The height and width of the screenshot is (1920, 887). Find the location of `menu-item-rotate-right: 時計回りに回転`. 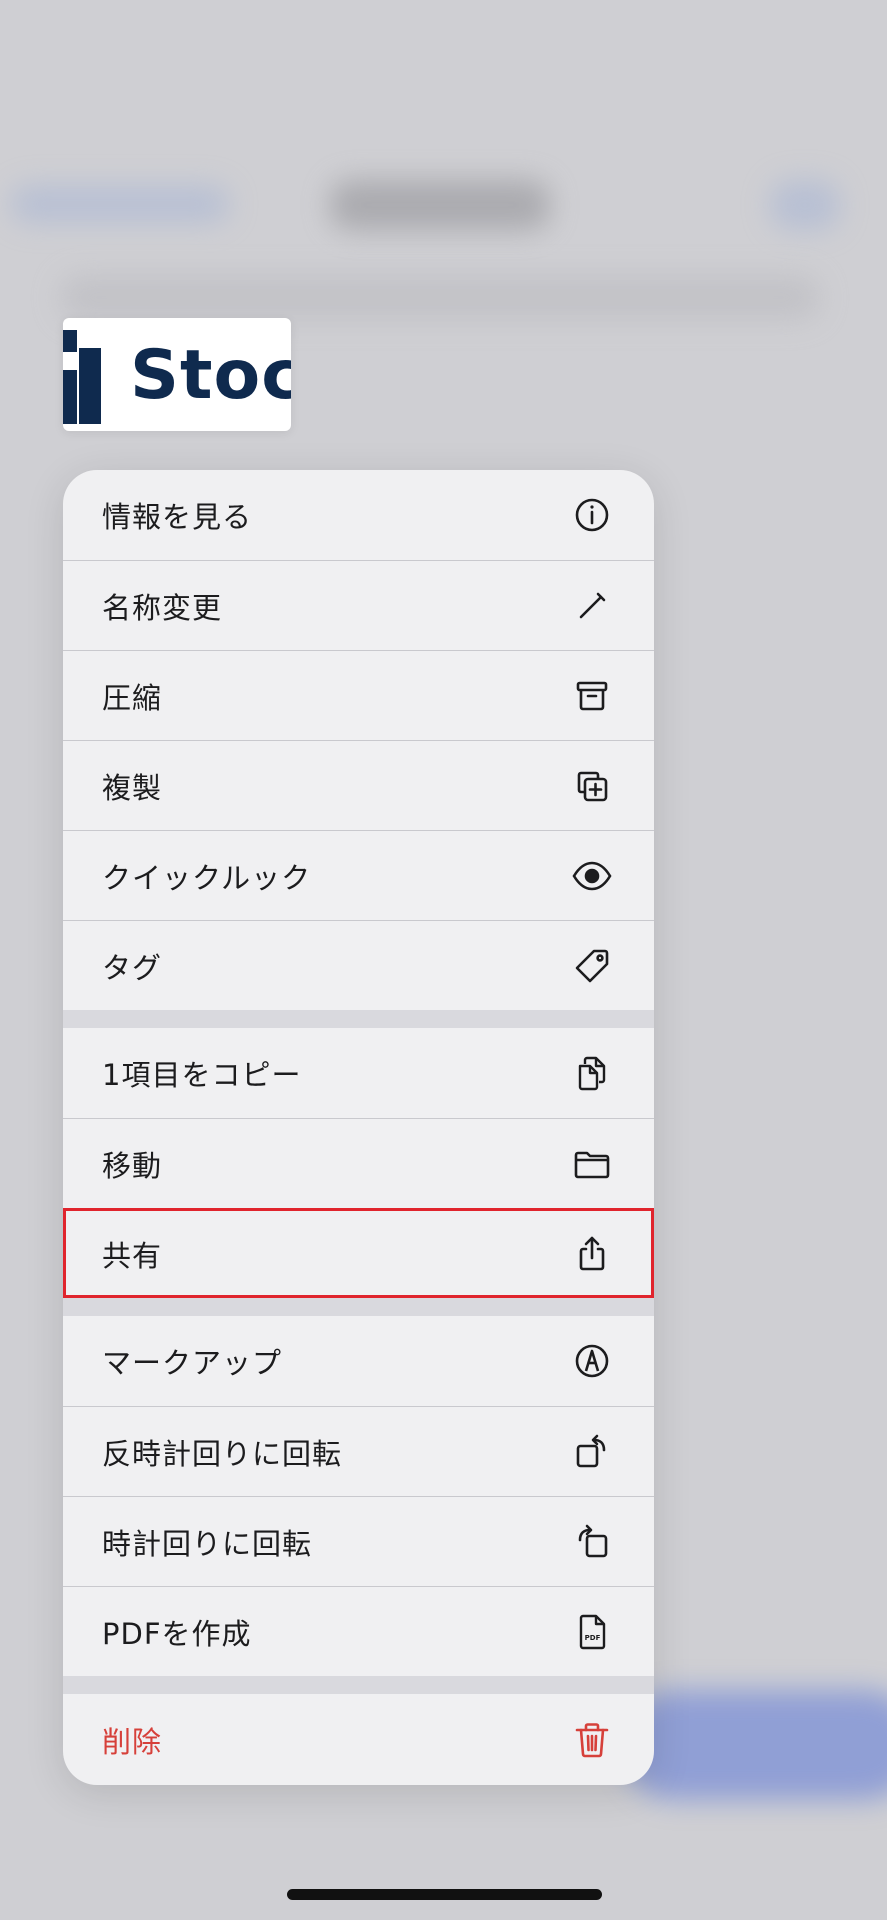

menu-item-rotate-right: 時計回りに回転 is located at coordinates (358, 1541).